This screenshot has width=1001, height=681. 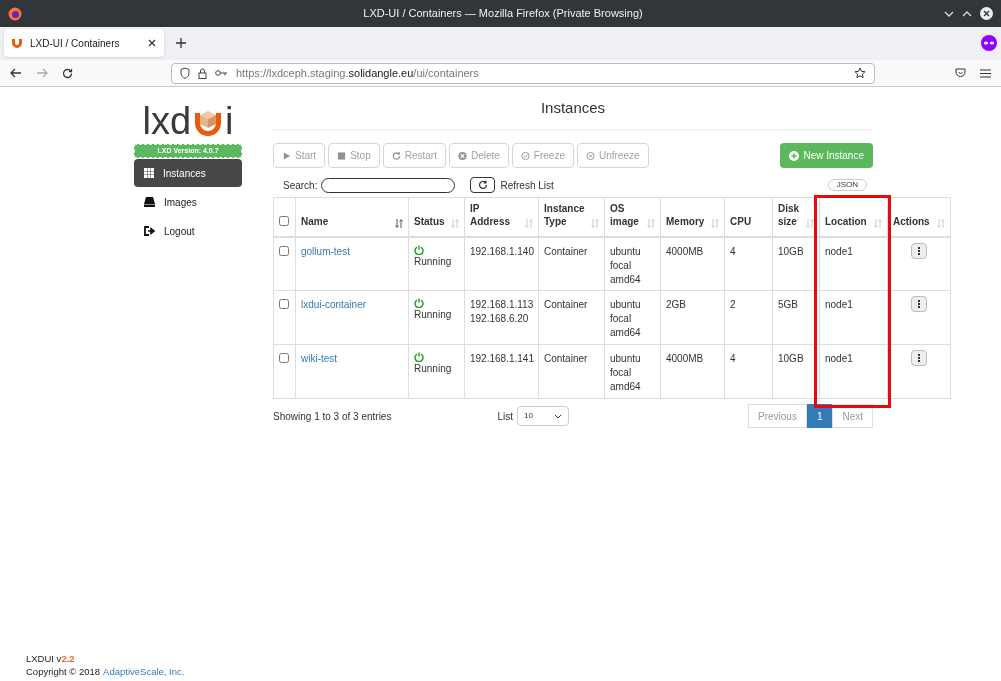 What do you see at coordinates (501, 312) in the screenshot?
I see `table-cell: 192.168.1.113 192.168.6.20` at bounding box center [501, 312].